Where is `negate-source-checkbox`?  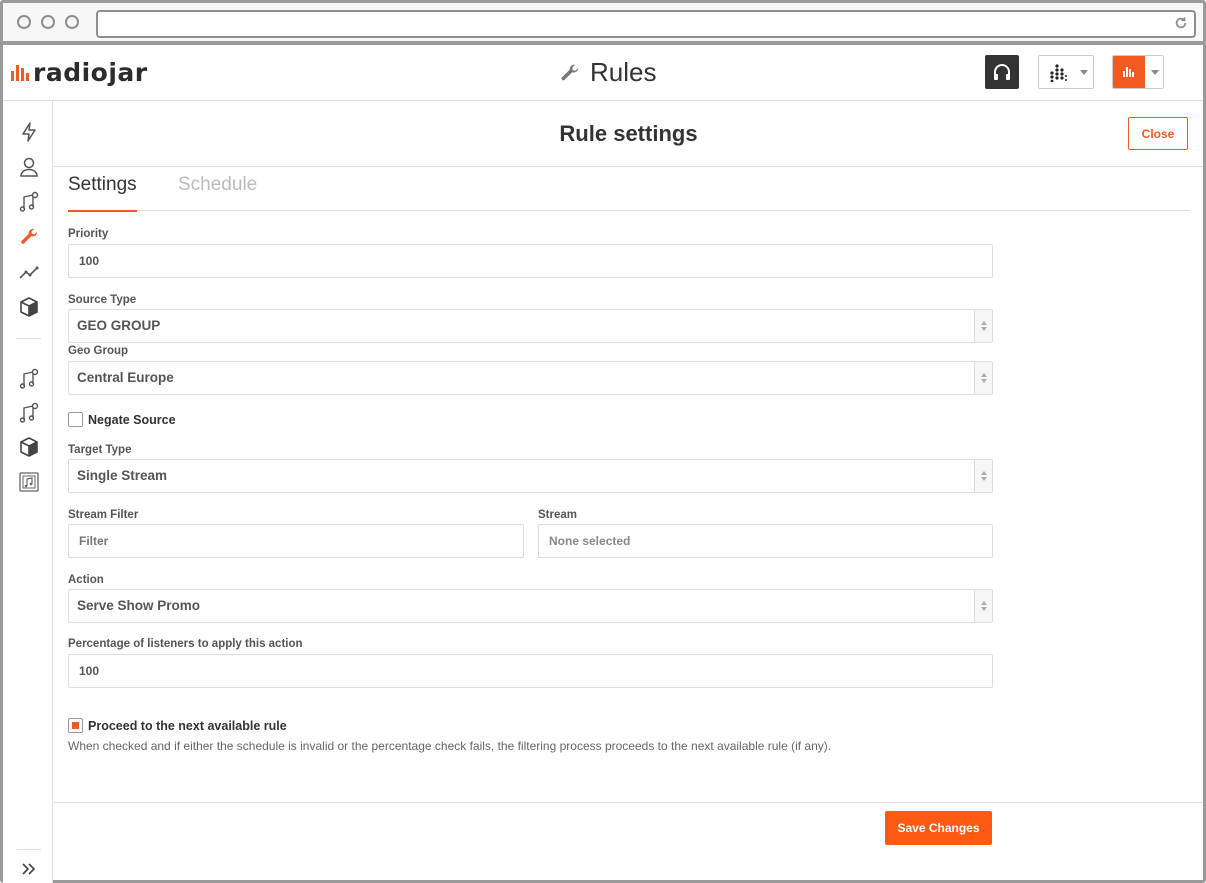
negate-source-checkbox is located at coordinates (75, 419).